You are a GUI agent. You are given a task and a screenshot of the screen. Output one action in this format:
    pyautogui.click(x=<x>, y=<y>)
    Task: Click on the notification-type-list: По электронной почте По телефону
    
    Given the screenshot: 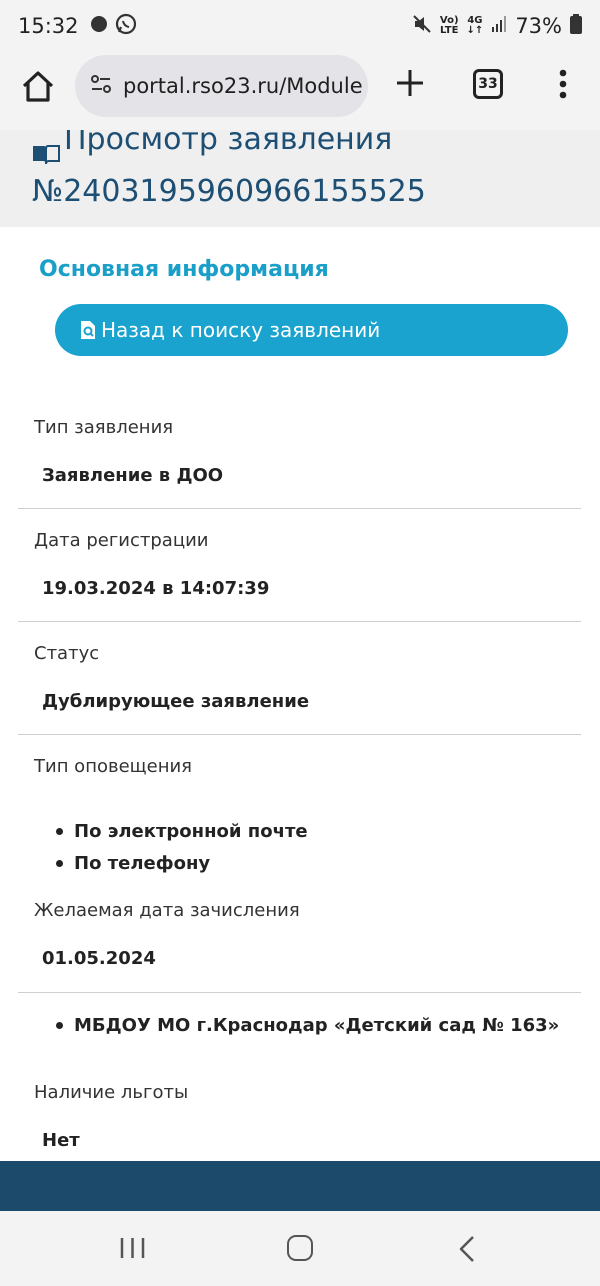 What is the action you would take?
    pyautogui.click(x=182, y=847)
    